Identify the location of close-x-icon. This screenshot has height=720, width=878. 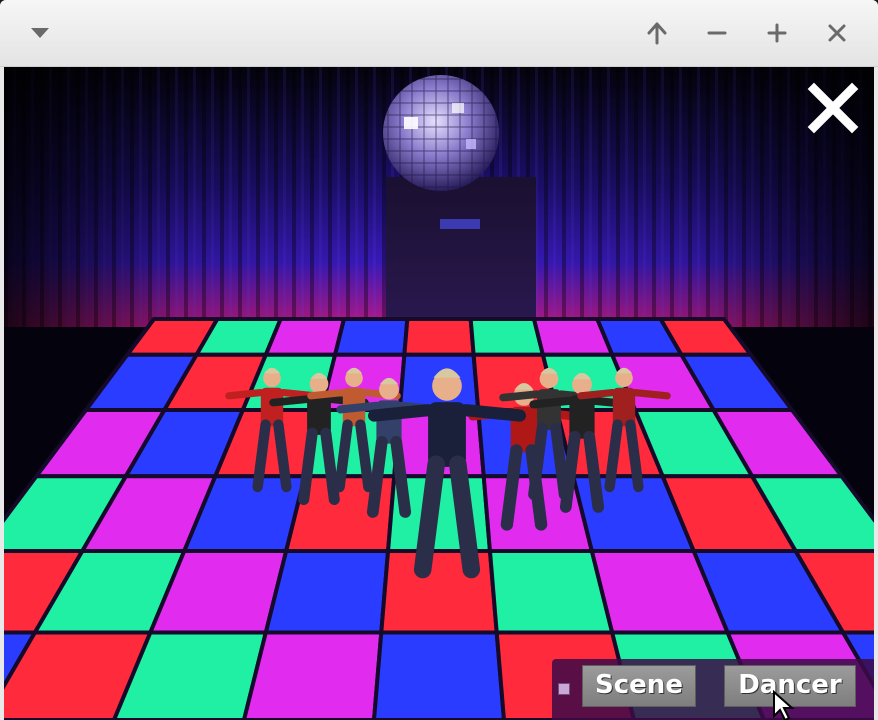
(833, 108).